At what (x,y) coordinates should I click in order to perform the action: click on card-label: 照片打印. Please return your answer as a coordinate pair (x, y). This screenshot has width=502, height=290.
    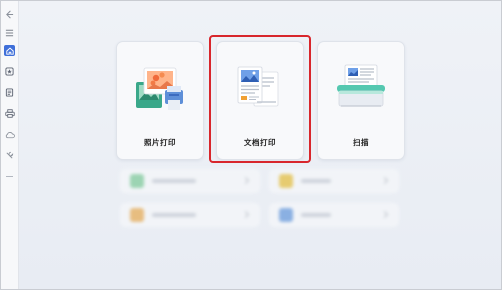
    Looking at the image, I should click on (160, 142).